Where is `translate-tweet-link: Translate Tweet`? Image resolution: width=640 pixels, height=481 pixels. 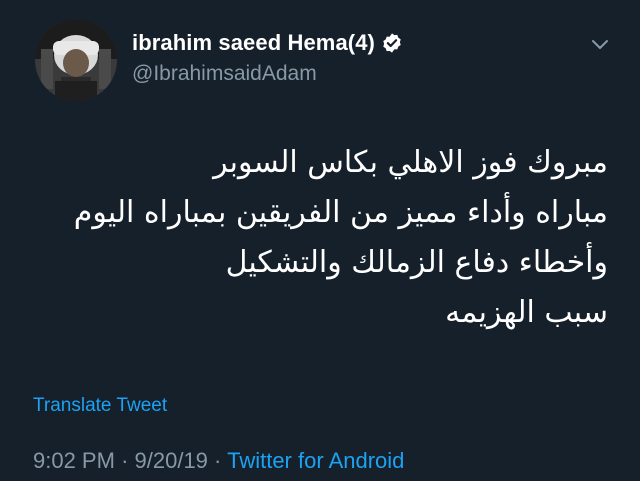 translate-tweet-link: Translate Tweet is located at coordinates (100, 406).